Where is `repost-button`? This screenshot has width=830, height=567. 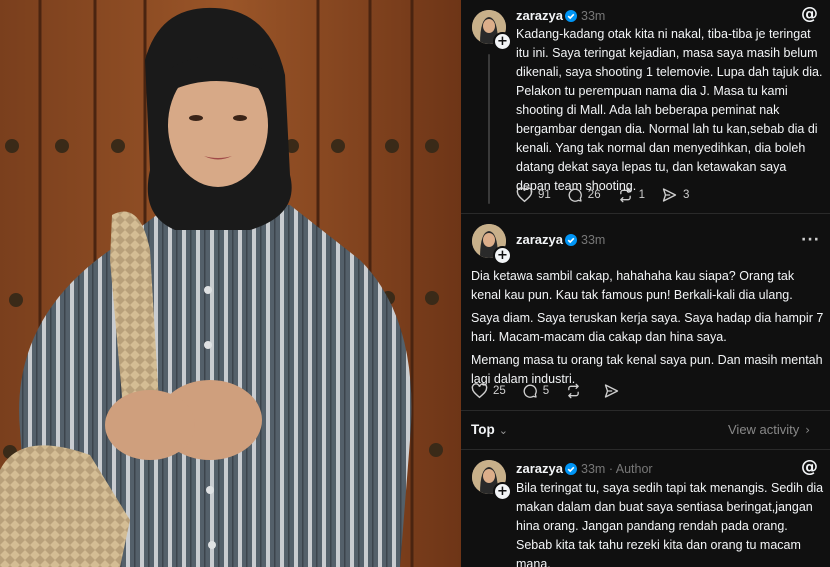
repost-button is located at coordinates (576, 391).